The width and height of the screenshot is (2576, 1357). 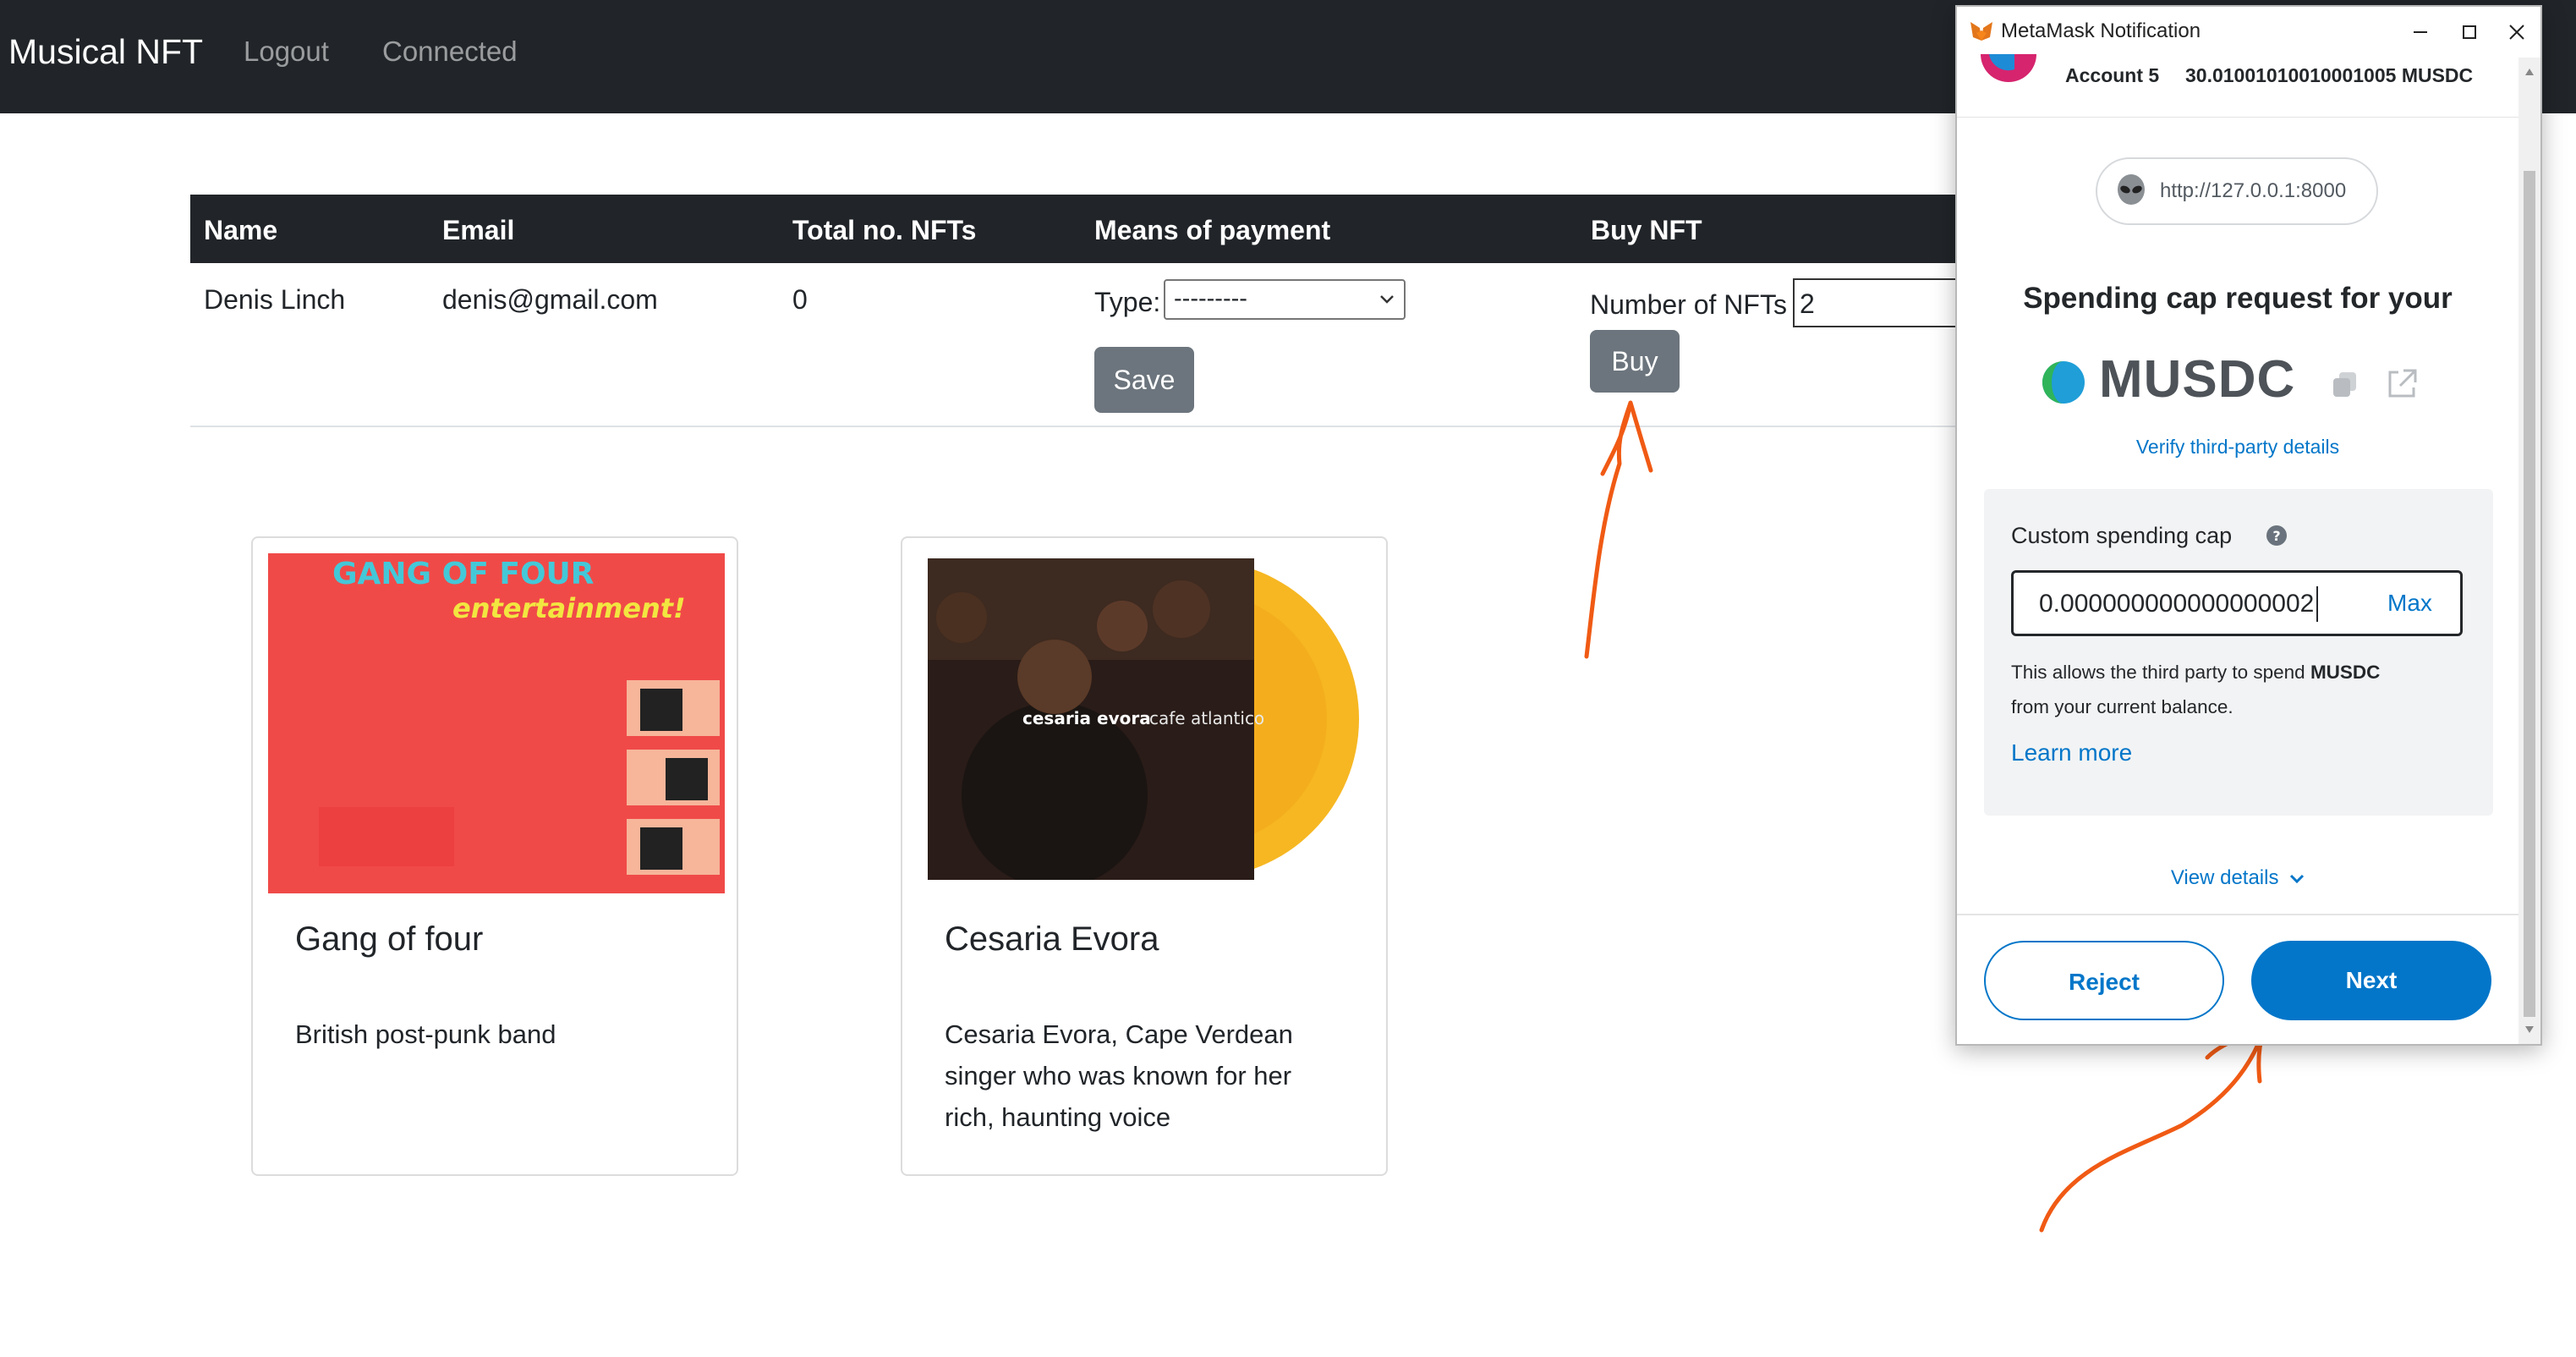 What do you see at coordinates (1144, 380) in the screenshot?
I see `save-button: Save` at bounding box center [1144, 380].